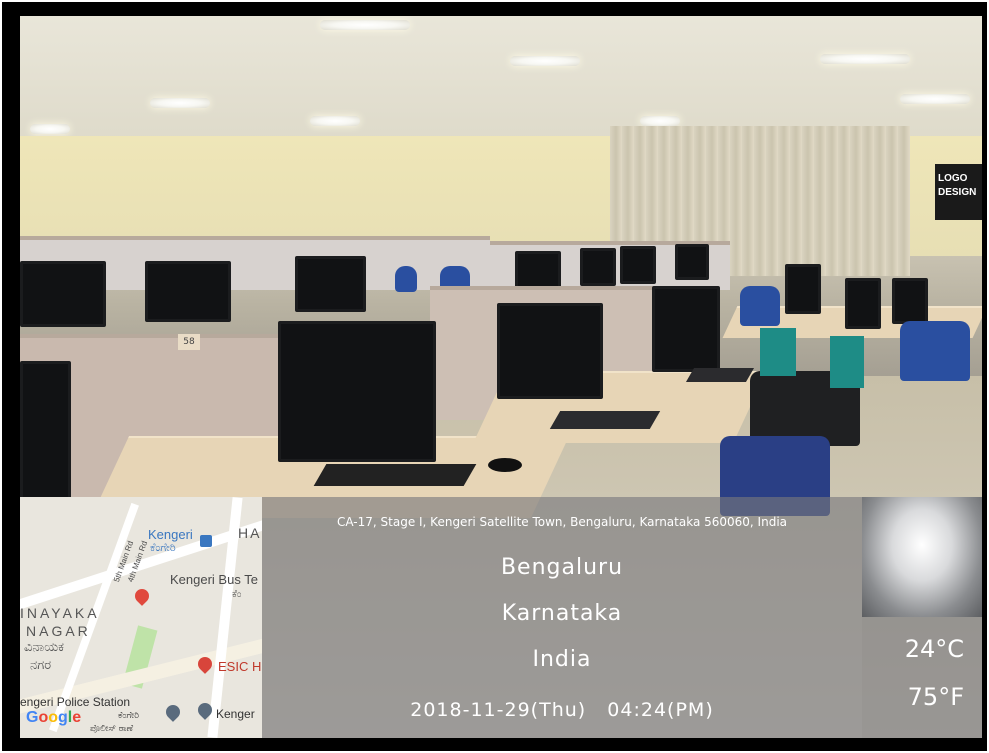 This screenshot has width=989, height=753. Describe the element at coordinates (562, 567) in the screenshot. I see `city-text: Bengaluru` at that location.